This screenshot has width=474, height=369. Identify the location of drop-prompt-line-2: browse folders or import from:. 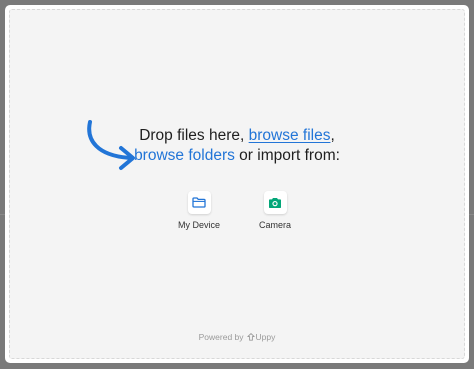
(237, 156).